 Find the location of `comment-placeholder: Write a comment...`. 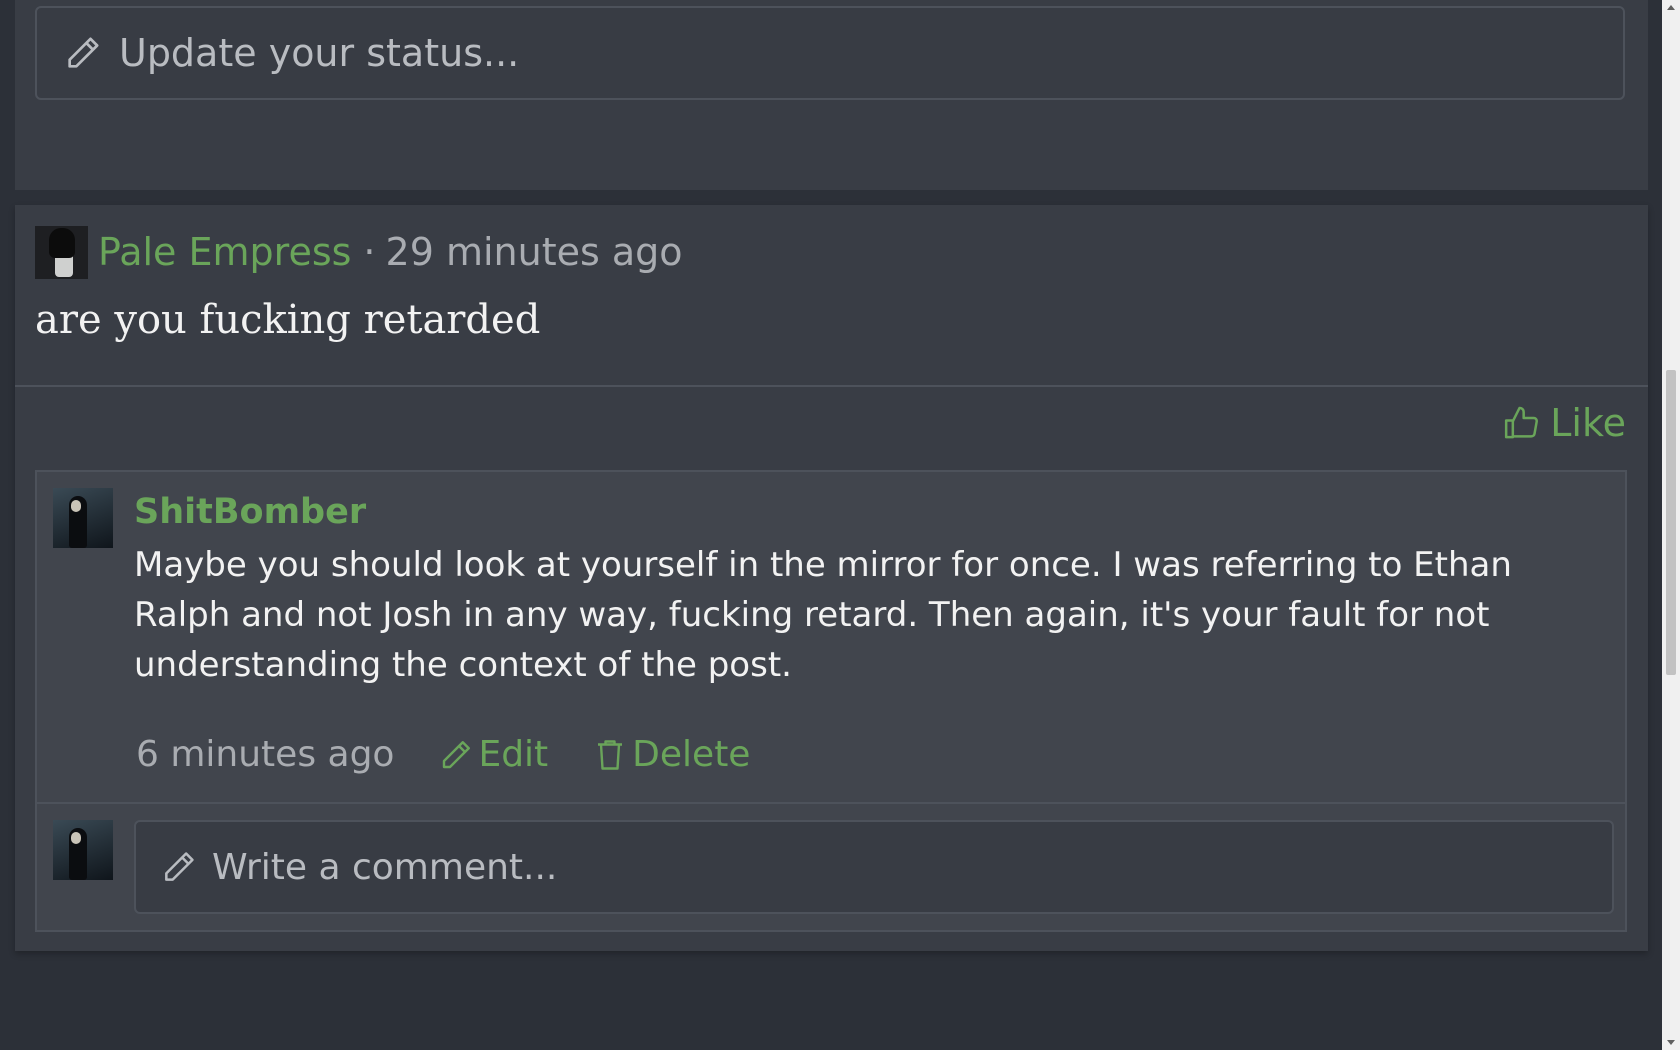

comment-placeholder: Write a comment... is located at coordinates (385, 867).